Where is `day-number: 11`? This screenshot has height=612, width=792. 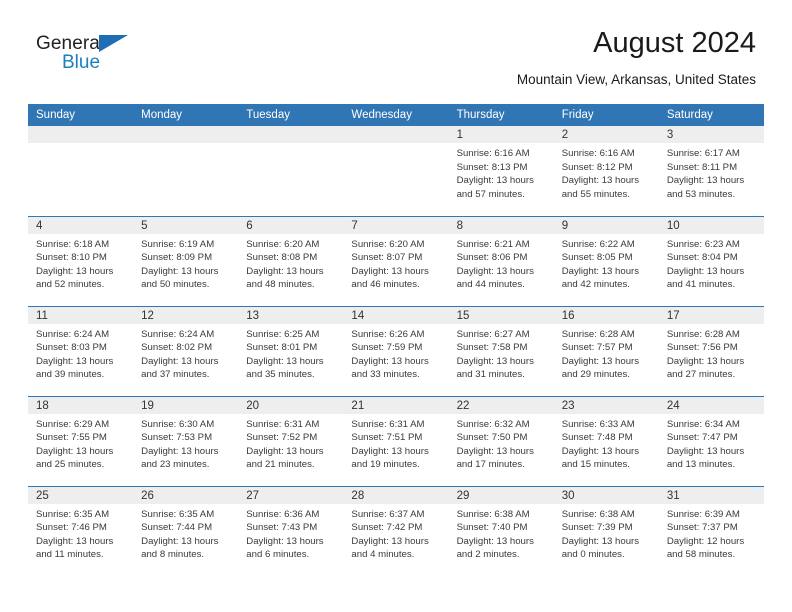 day-number: 11 is located at coordinates (81, 315).